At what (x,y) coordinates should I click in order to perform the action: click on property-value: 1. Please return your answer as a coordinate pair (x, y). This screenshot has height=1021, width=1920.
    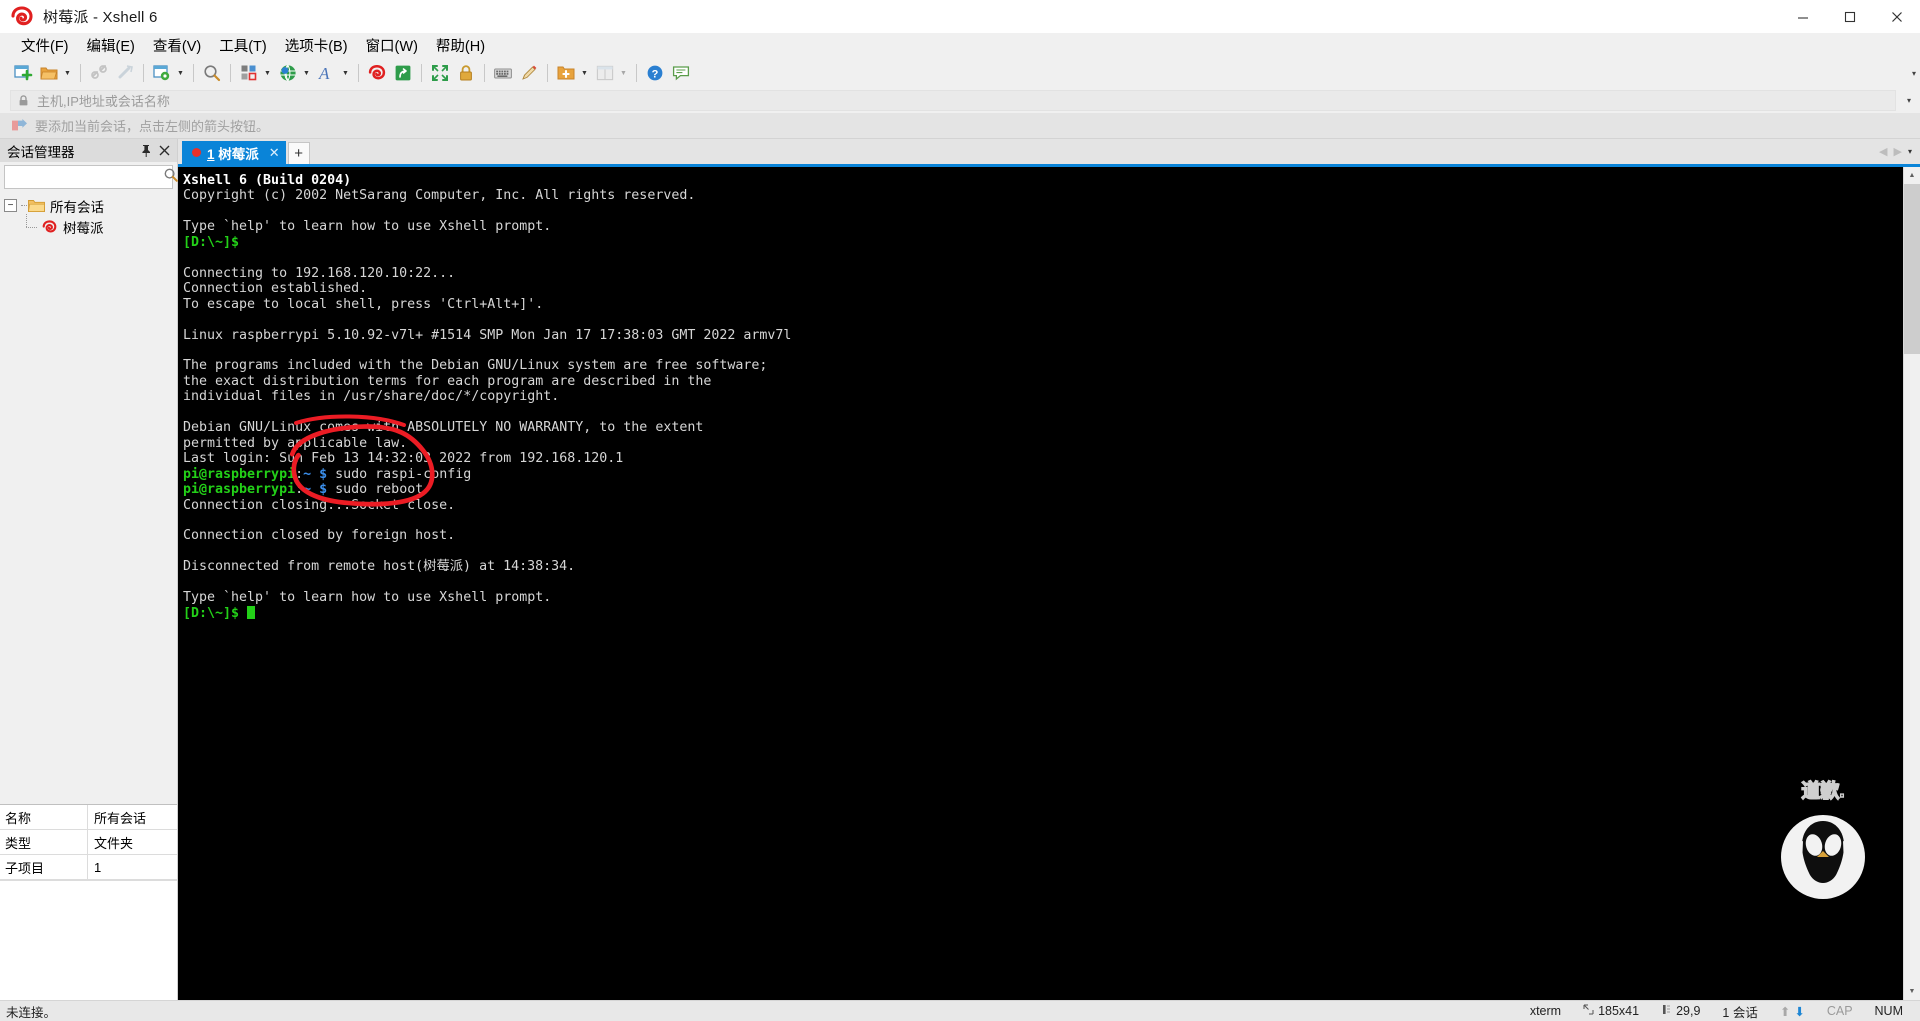
    Looking at the image, I should click on (98, 867).